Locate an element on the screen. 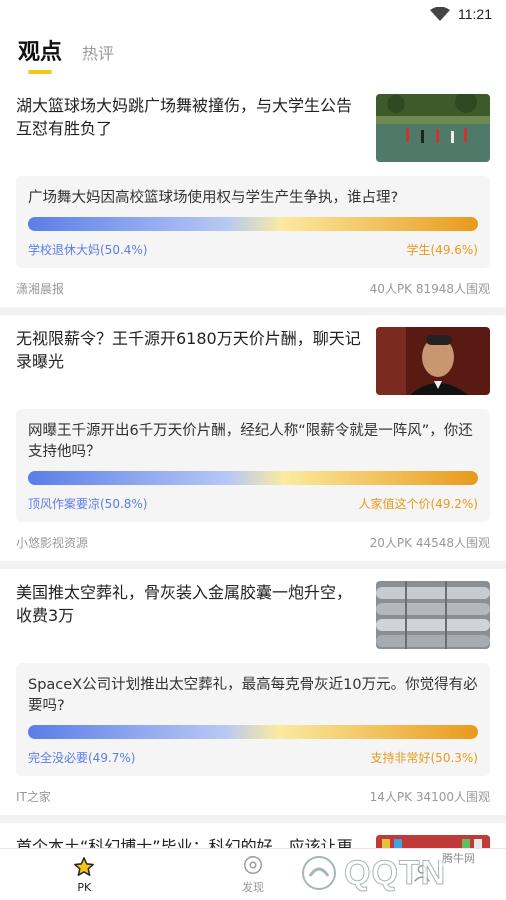 The height and width of the screenshot is (900, 506). card-stats: 14人PK 34100人围观 is located at coordinates (429, 797).